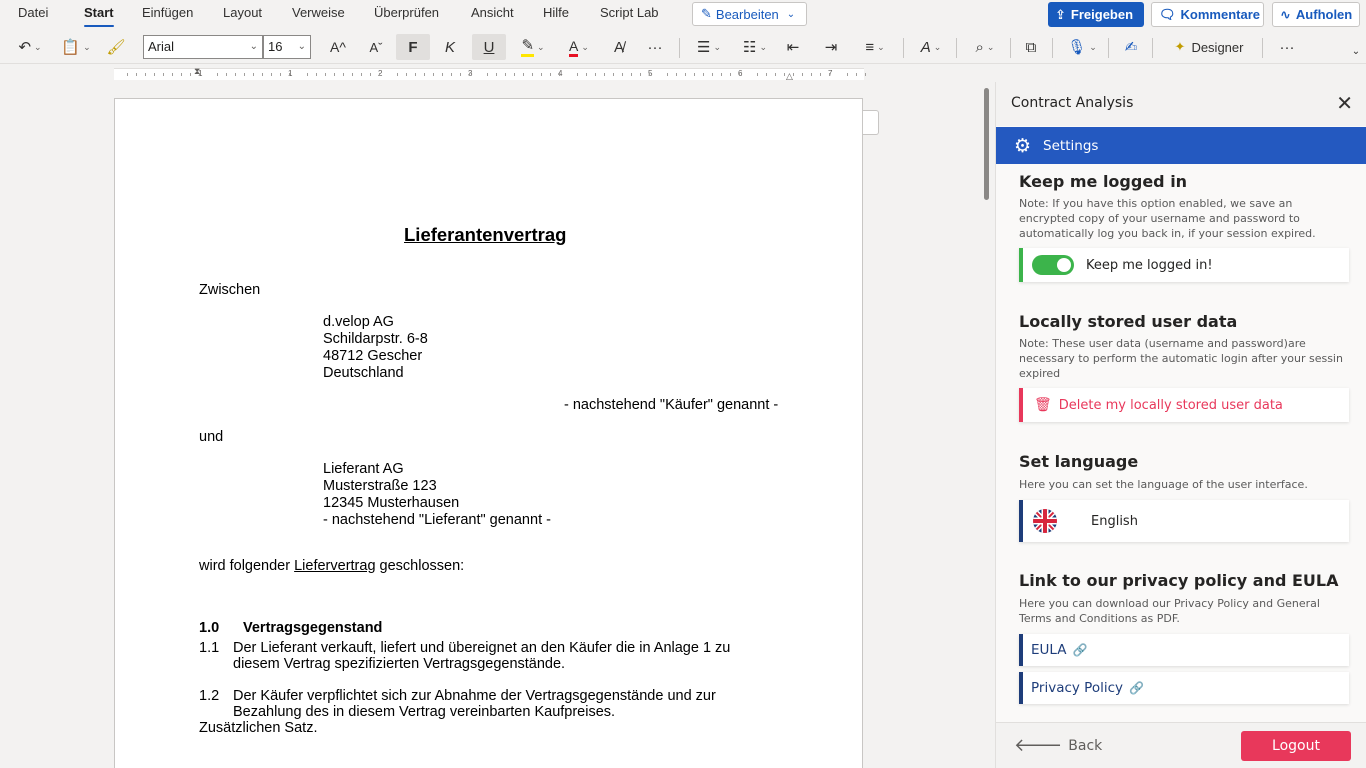 Image resolution: width=1366 pixels, height=768 pixels. I want to click on language-selector: English, so click(1184, 521).